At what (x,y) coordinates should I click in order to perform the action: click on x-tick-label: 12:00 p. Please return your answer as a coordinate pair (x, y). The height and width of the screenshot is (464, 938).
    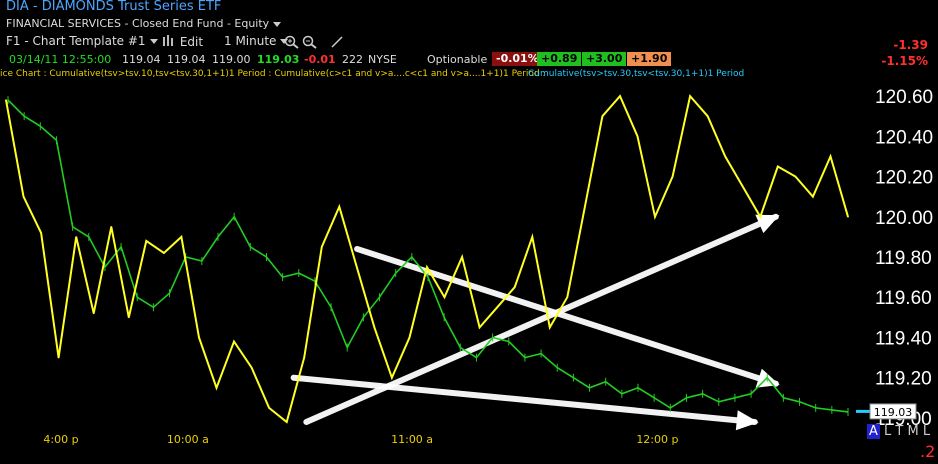
    Looking at the image, I should click on (657, 439).